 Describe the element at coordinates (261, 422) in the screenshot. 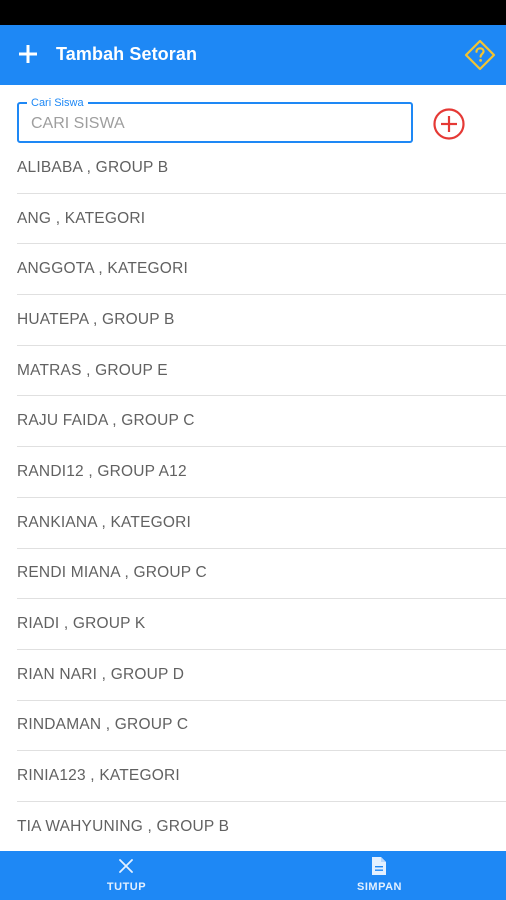

I see `list-item: RAJU FAIDA , GROUP C` at that location.